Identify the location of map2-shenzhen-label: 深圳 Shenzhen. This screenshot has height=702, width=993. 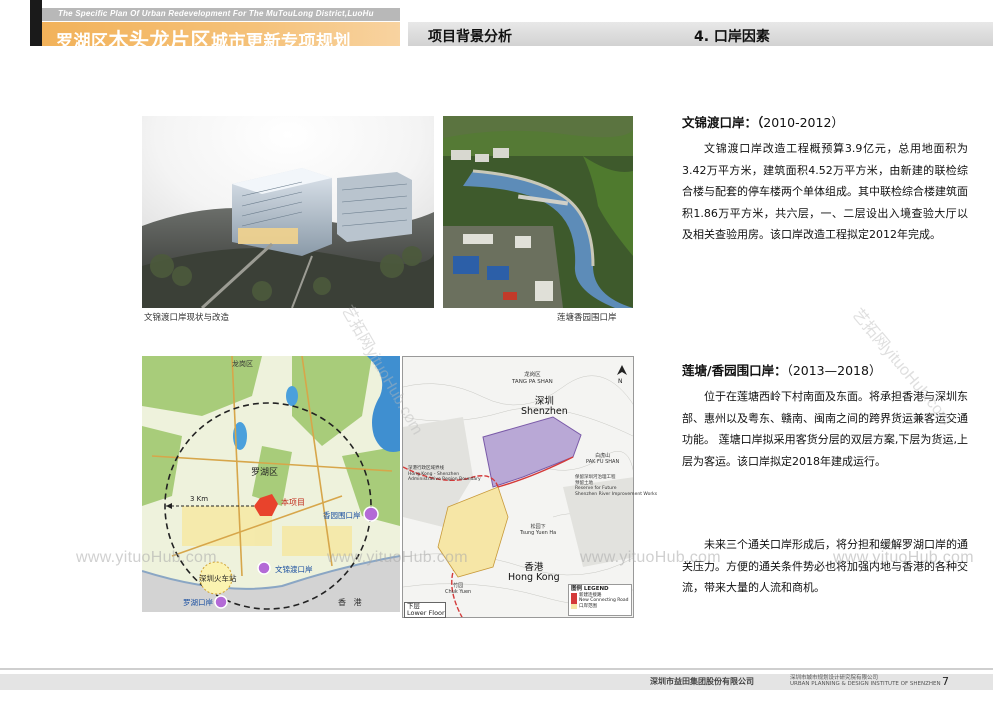
(544, 406).